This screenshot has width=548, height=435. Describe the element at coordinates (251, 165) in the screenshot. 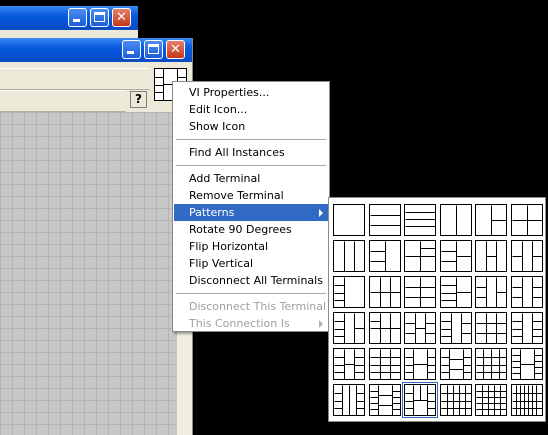

I see `menu-separator` at that location.